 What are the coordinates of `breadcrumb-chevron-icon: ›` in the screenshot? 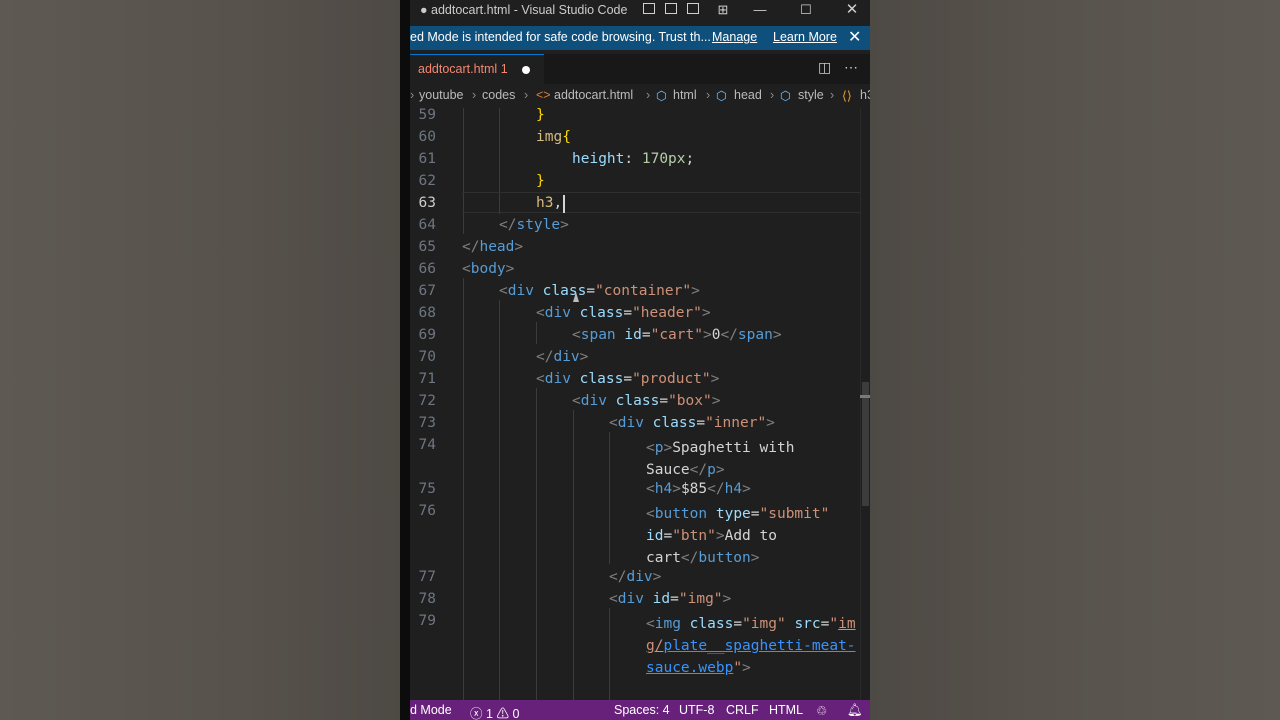 It's located at (412, 95).